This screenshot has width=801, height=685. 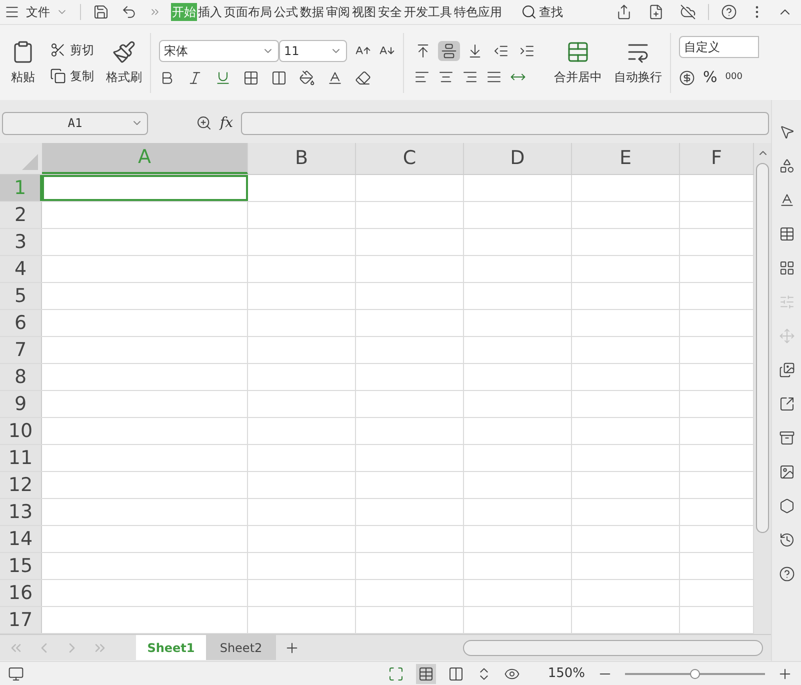 I want to click on column-header: D, so click(x=518, y=158).